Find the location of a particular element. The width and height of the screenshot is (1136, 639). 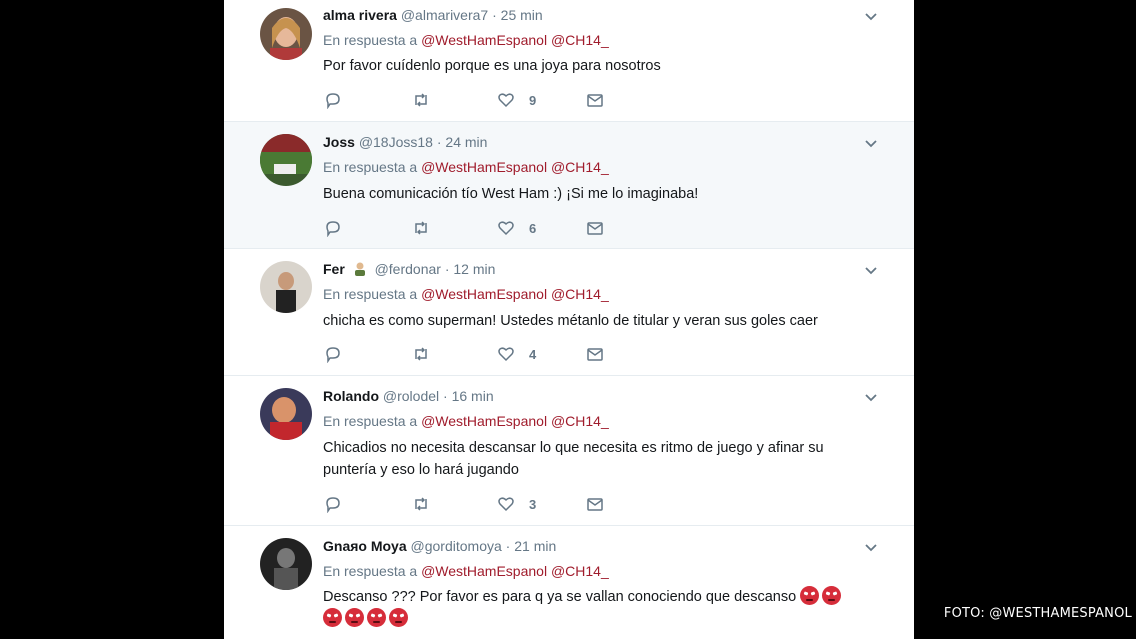

like-count: 4 is located at coordinates (533, 354).